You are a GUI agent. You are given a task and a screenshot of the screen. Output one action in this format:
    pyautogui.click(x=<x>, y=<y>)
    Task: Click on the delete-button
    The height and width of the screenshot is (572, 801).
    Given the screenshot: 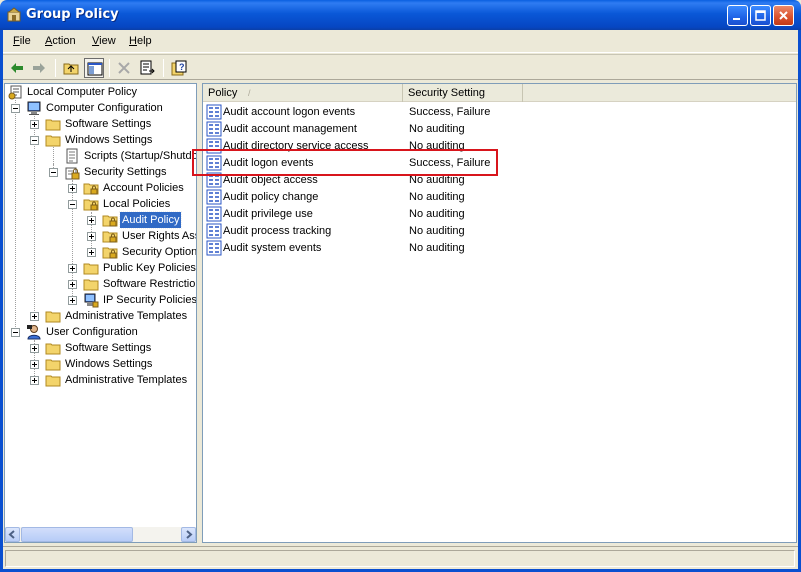 What is the action you would take?
    pyautogui.click(x=124, y=68)
    